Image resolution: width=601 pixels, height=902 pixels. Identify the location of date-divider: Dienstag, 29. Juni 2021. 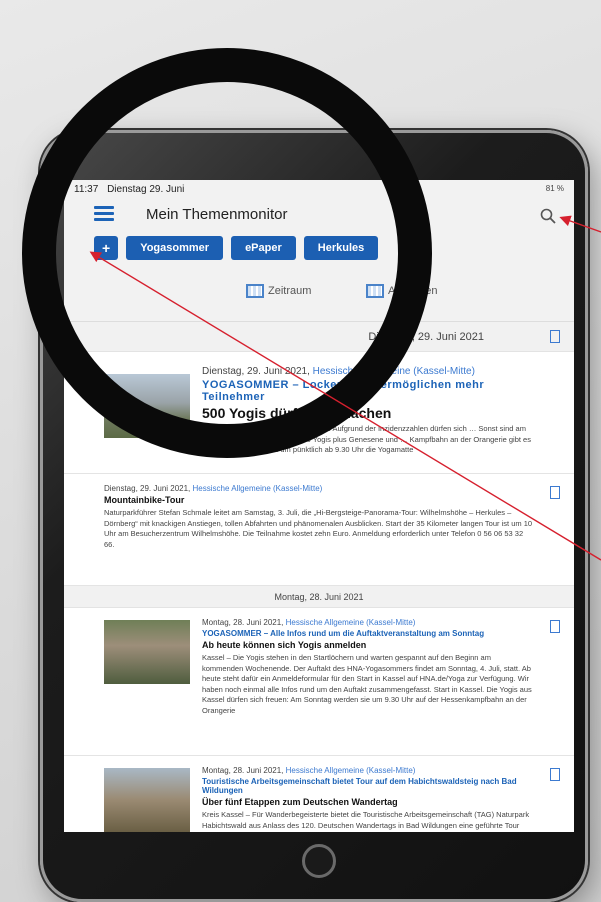
(319, 337).